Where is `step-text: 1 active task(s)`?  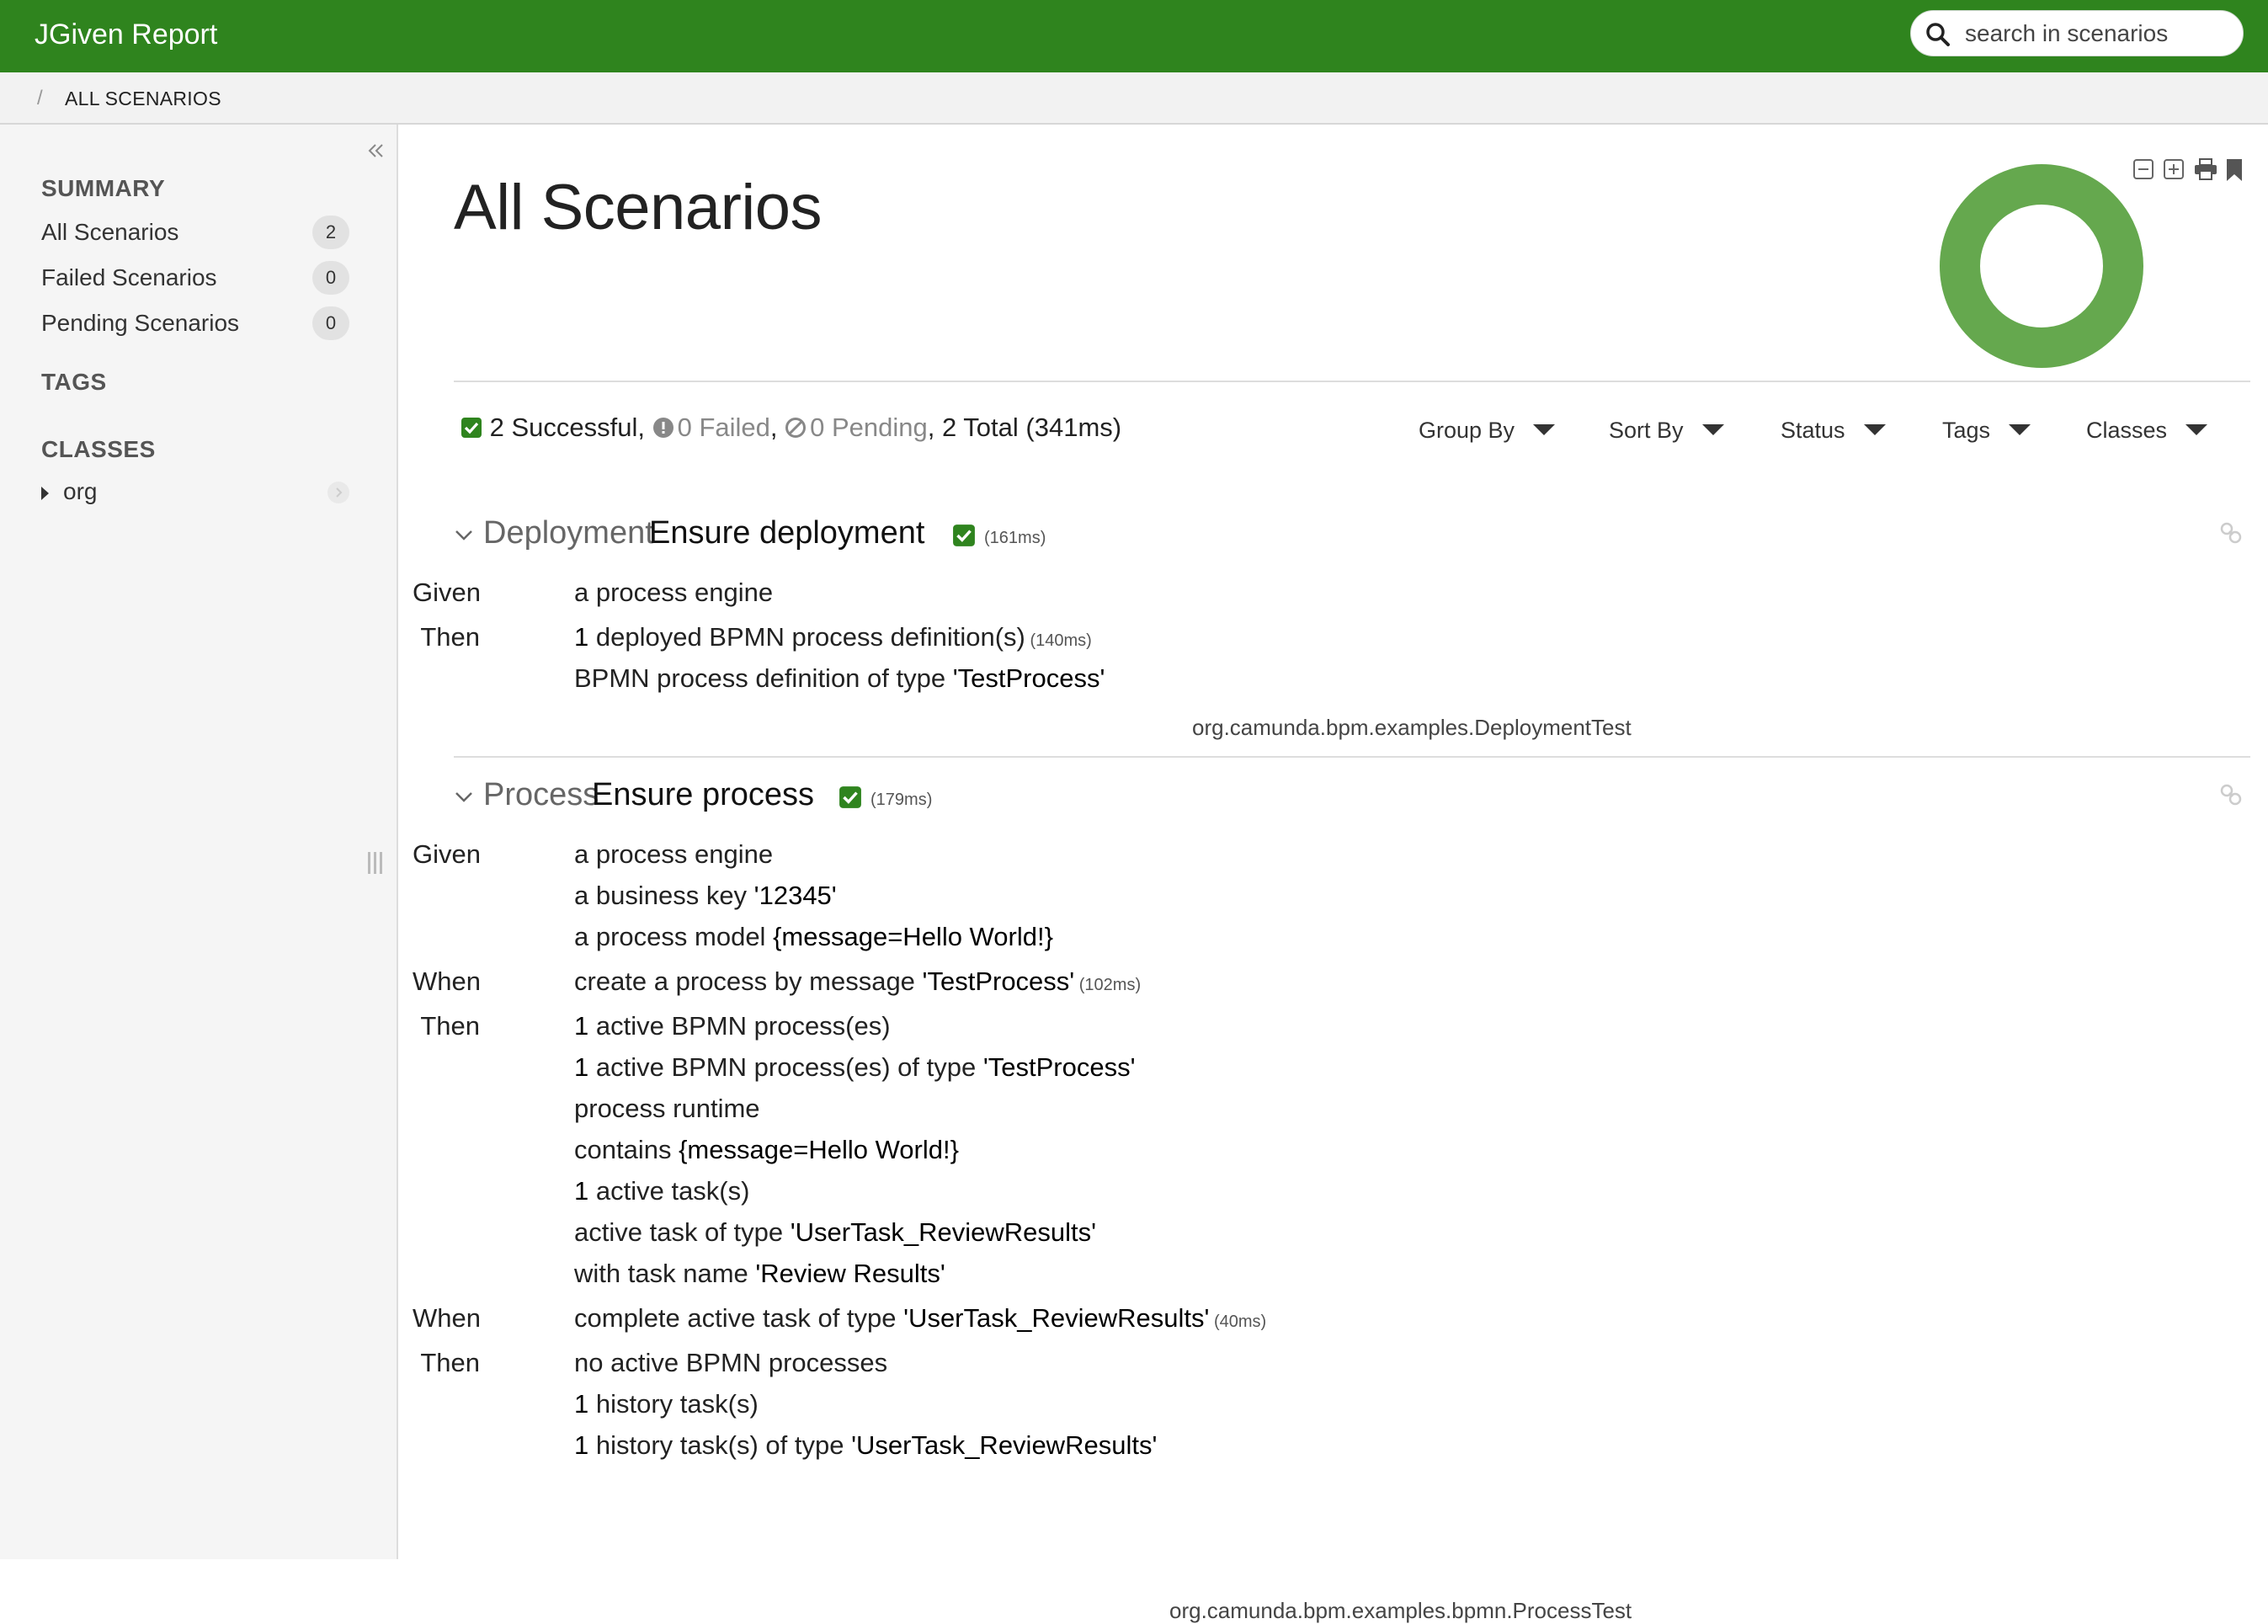
step-text: 1 active task(s) is located at coordinates (661, 1191).